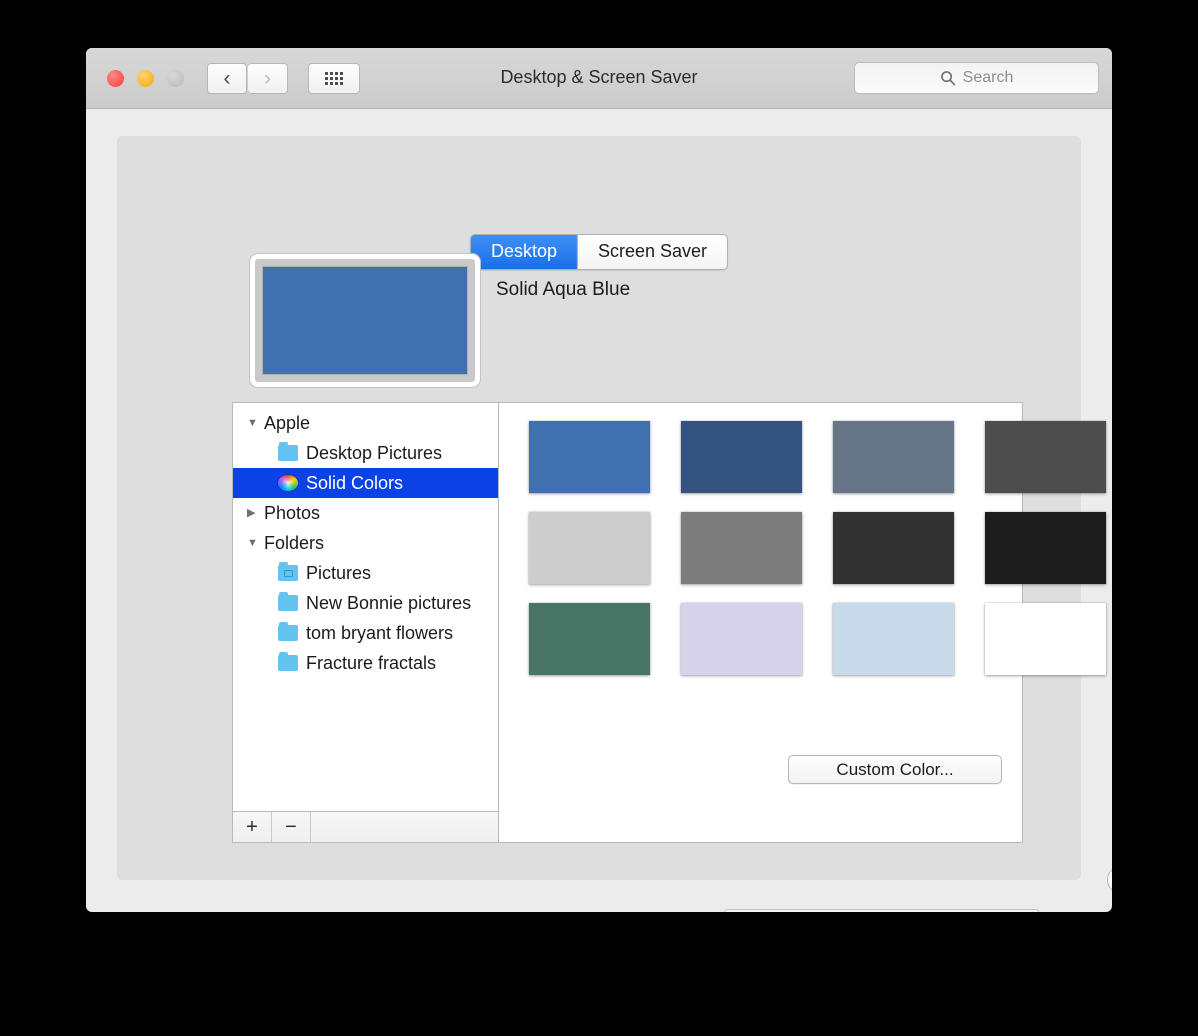  I want to click on sidebar-item-label: Solid Colors, so click(355, 482).